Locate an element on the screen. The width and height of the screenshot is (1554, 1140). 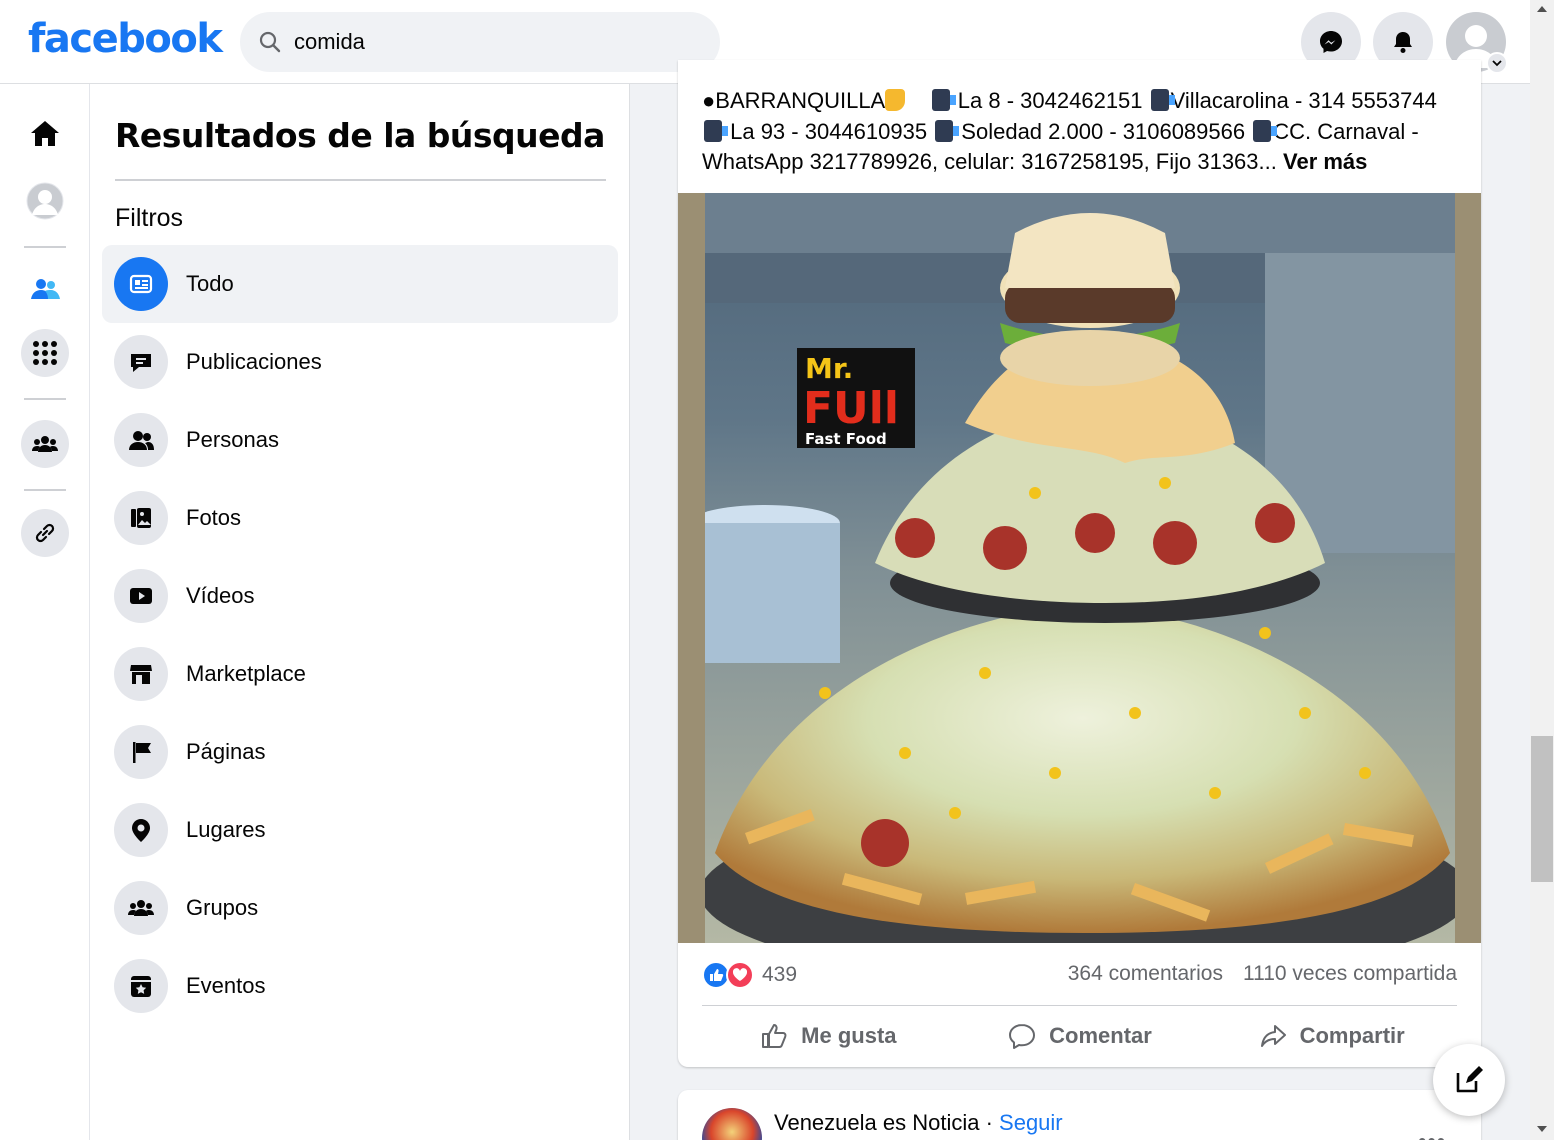
page-avatar is located at coordinates (732, 1124).